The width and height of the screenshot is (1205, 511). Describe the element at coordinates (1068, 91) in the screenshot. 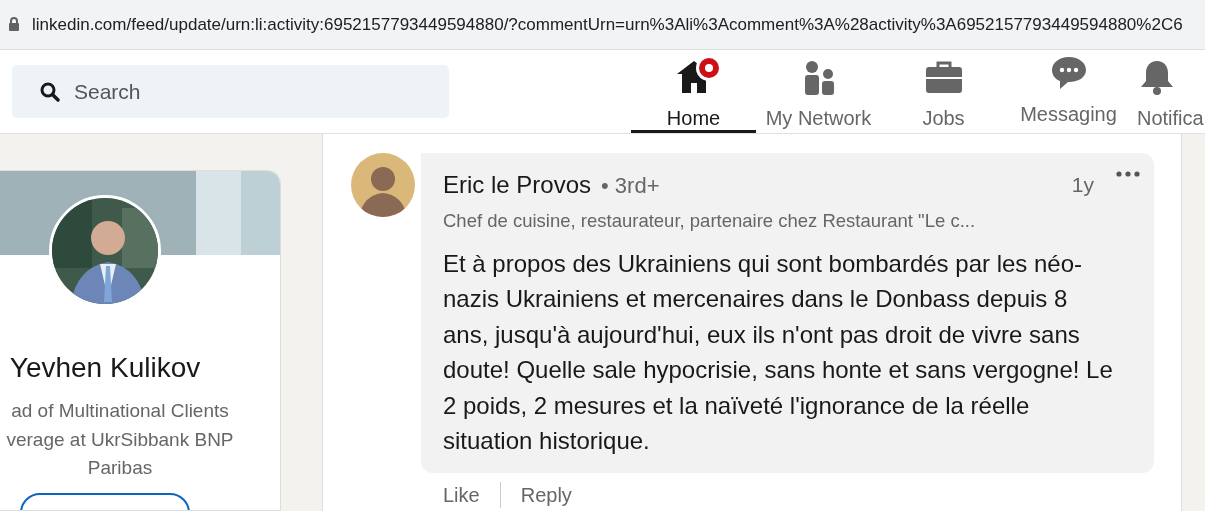

I see `nav-tab: Messaging` at that location.